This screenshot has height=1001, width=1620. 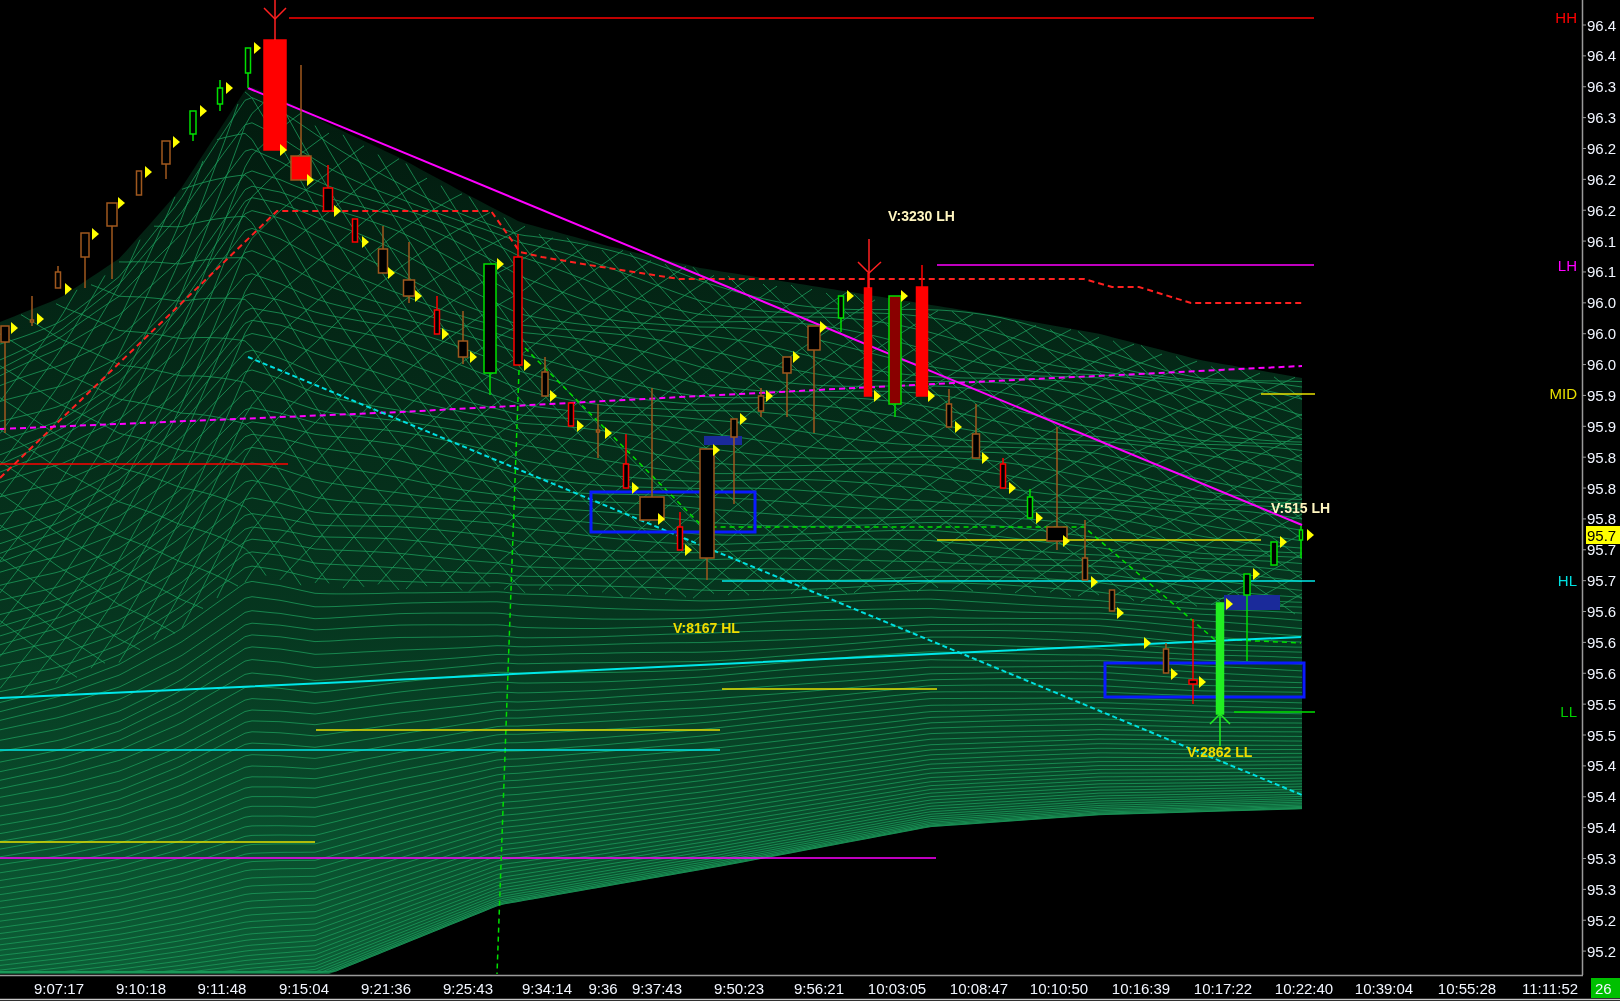 I want to click on time-tick-label: 9:10:18, so click(x=141, y=988).